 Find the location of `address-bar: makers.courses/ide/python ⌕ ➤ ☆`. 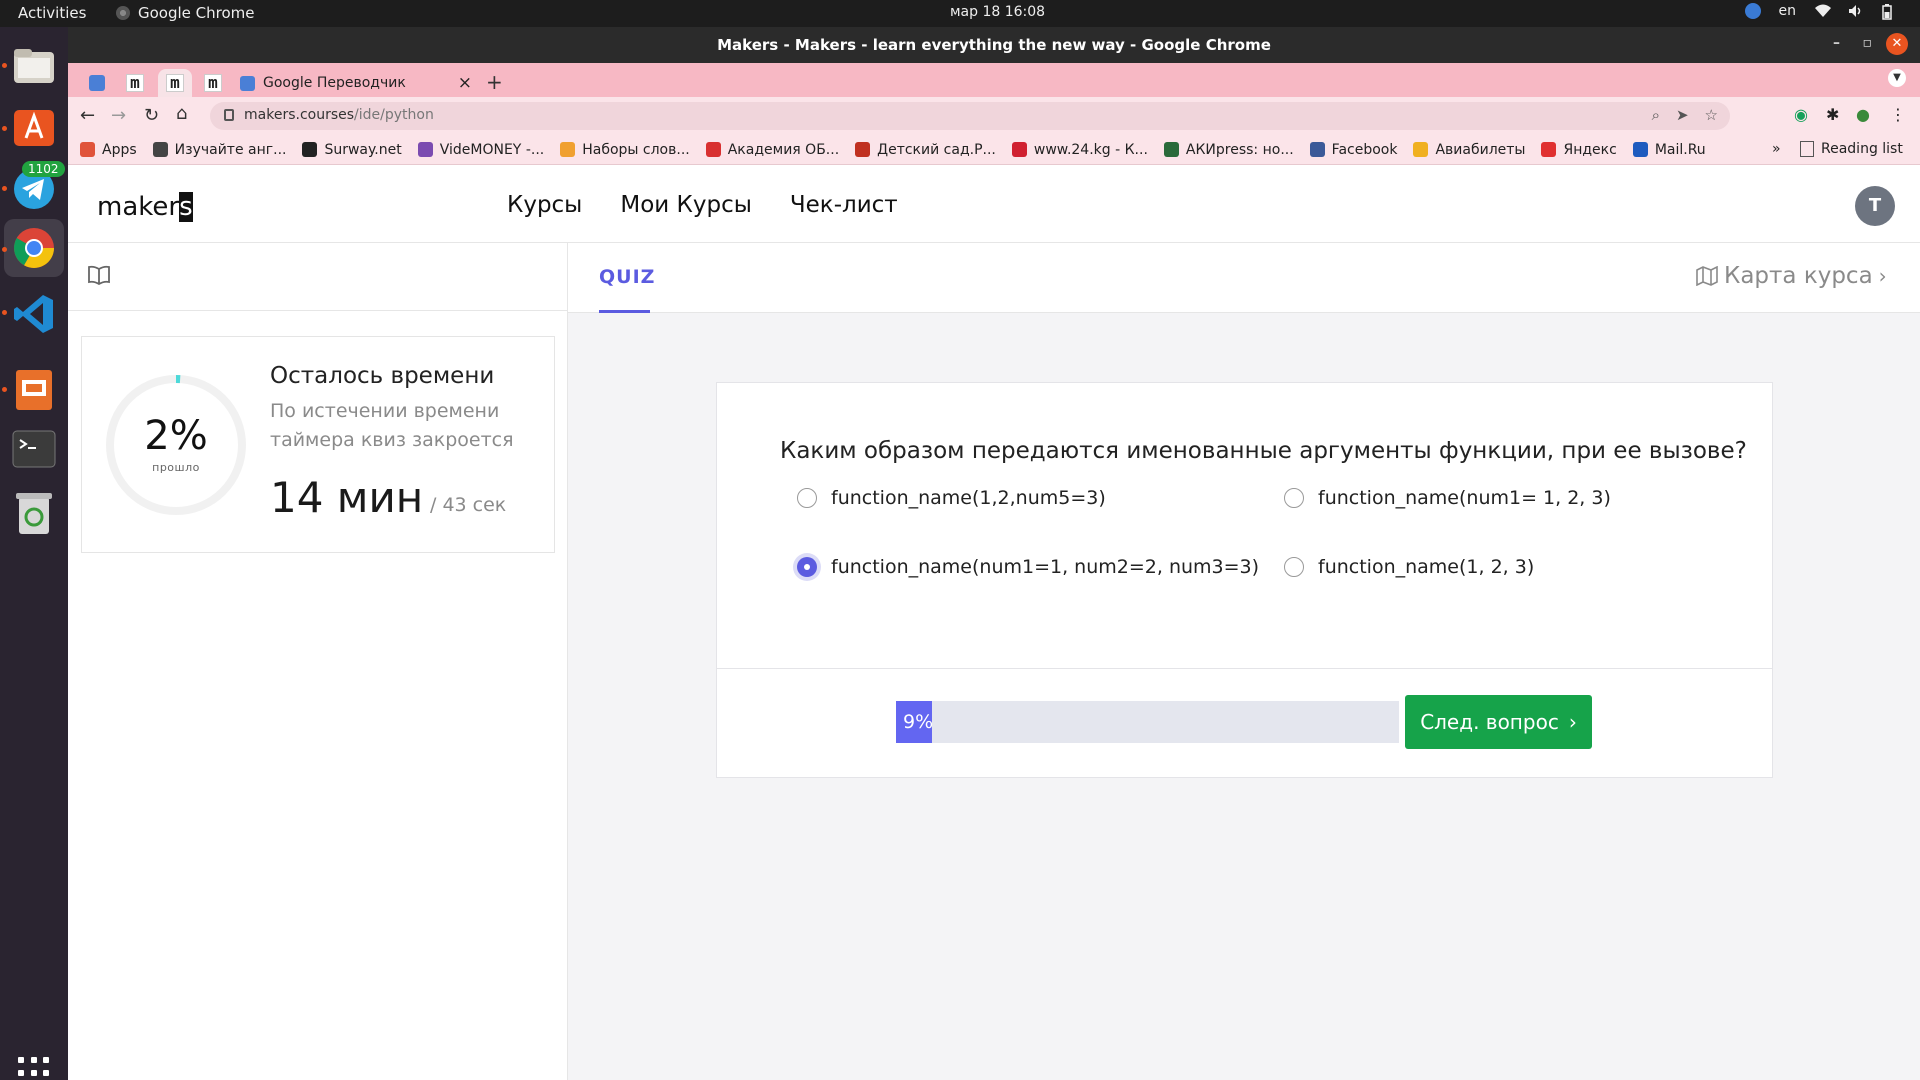

address-bar: makers.courses/ide/python ⌕ ➤ ☆ is located at coordinates (970, 116).